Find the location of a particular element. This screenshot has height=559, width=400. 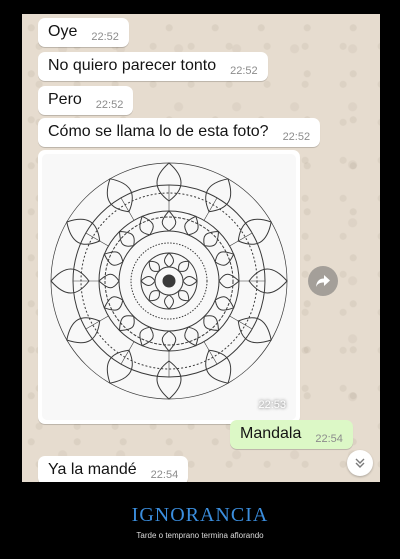

message-bubble: Cómo se llama lo de esta foto? 22:52 is located at coordinates (179, 132).